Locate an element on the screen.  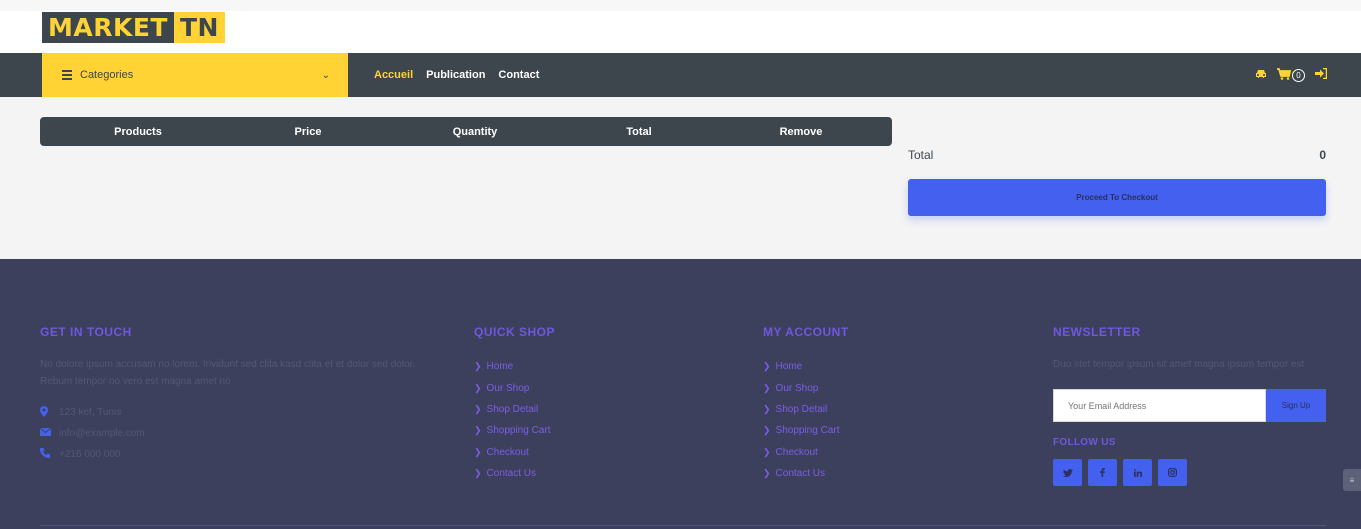
newsletter-form: Sign Up is located at coordinates (1189, 405).